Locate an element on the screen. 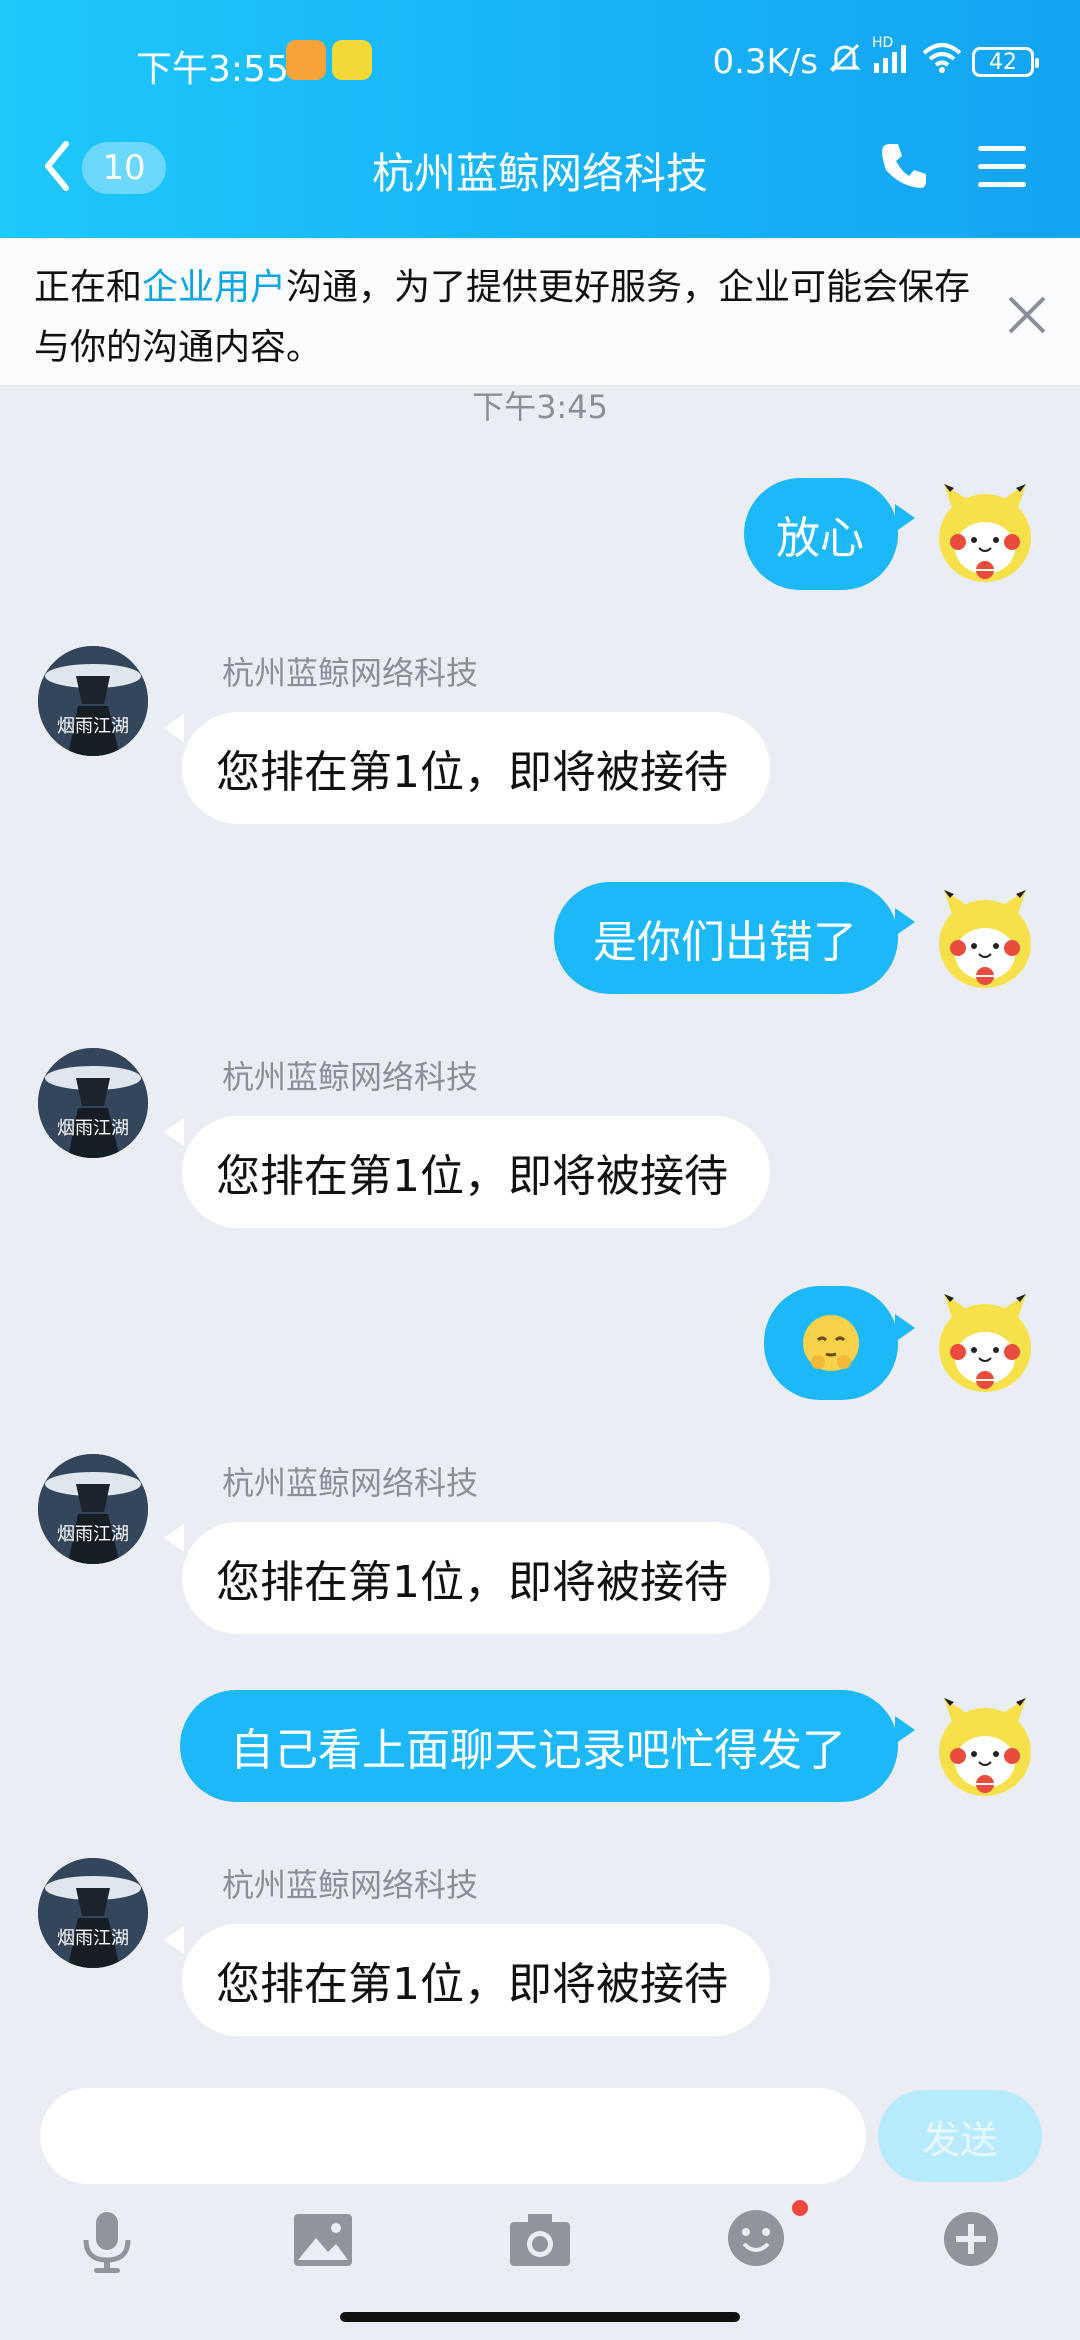 This screenshot has height=2340, width=1080. outgoing-message: 自己看上面聊天记录吧忙得发了 is located at coordinates (539, 1746).